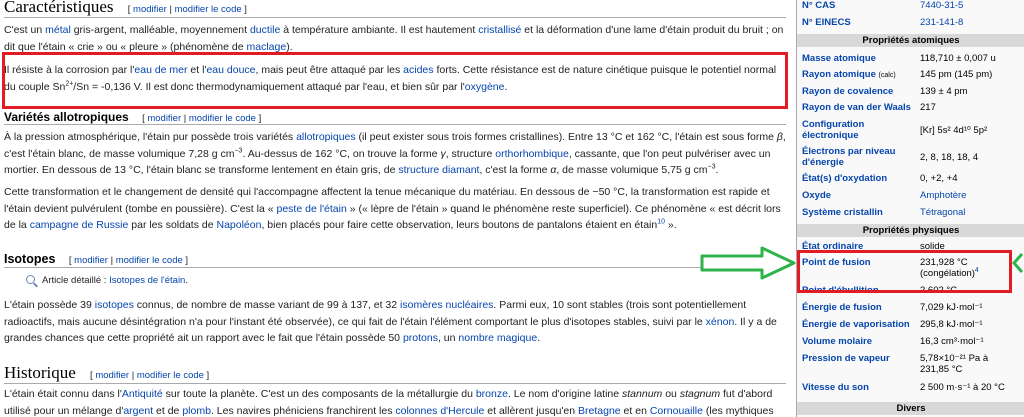 This screenshot has width=1024, height=417. Describe the element at coordinates (196, 411) in the screenshot. I see `link-plomb: plomb` at that location.